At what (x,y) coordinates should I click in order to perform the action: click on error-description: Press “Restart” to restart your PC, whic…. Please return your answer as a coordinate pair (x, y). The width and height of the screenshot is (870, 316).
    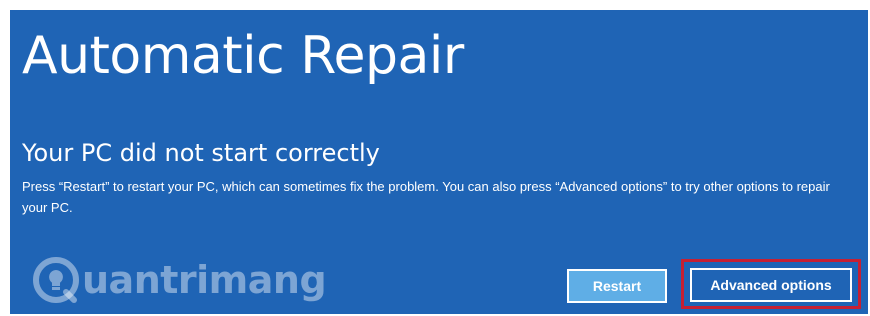
    Looking at the image, I should click on (426, 197).